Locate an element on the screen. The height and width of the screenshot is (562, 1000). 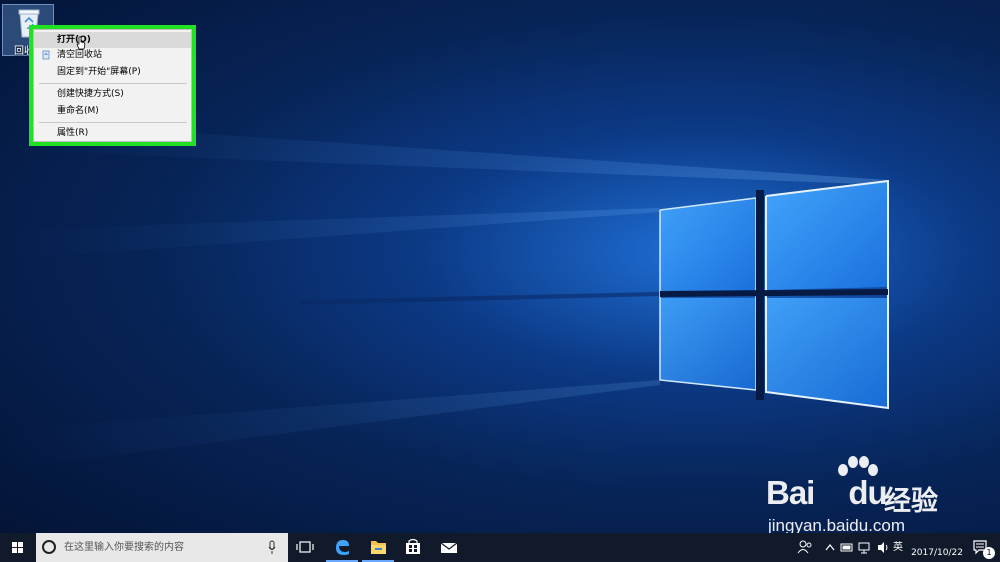
mail-taskbar-button is located at coordinates (449, 547).